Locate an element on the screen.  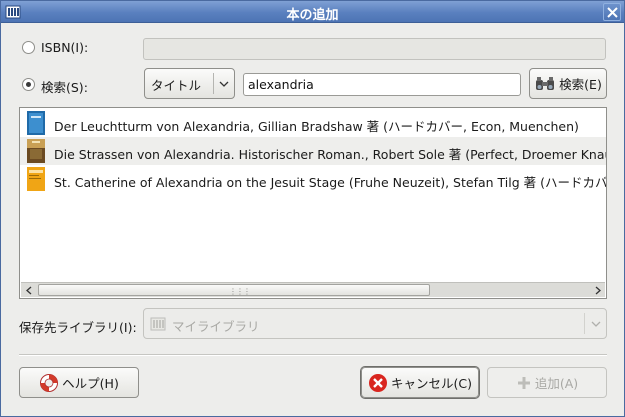
destination-library-select: マイライブラリ is located at coordinates (375, 323).